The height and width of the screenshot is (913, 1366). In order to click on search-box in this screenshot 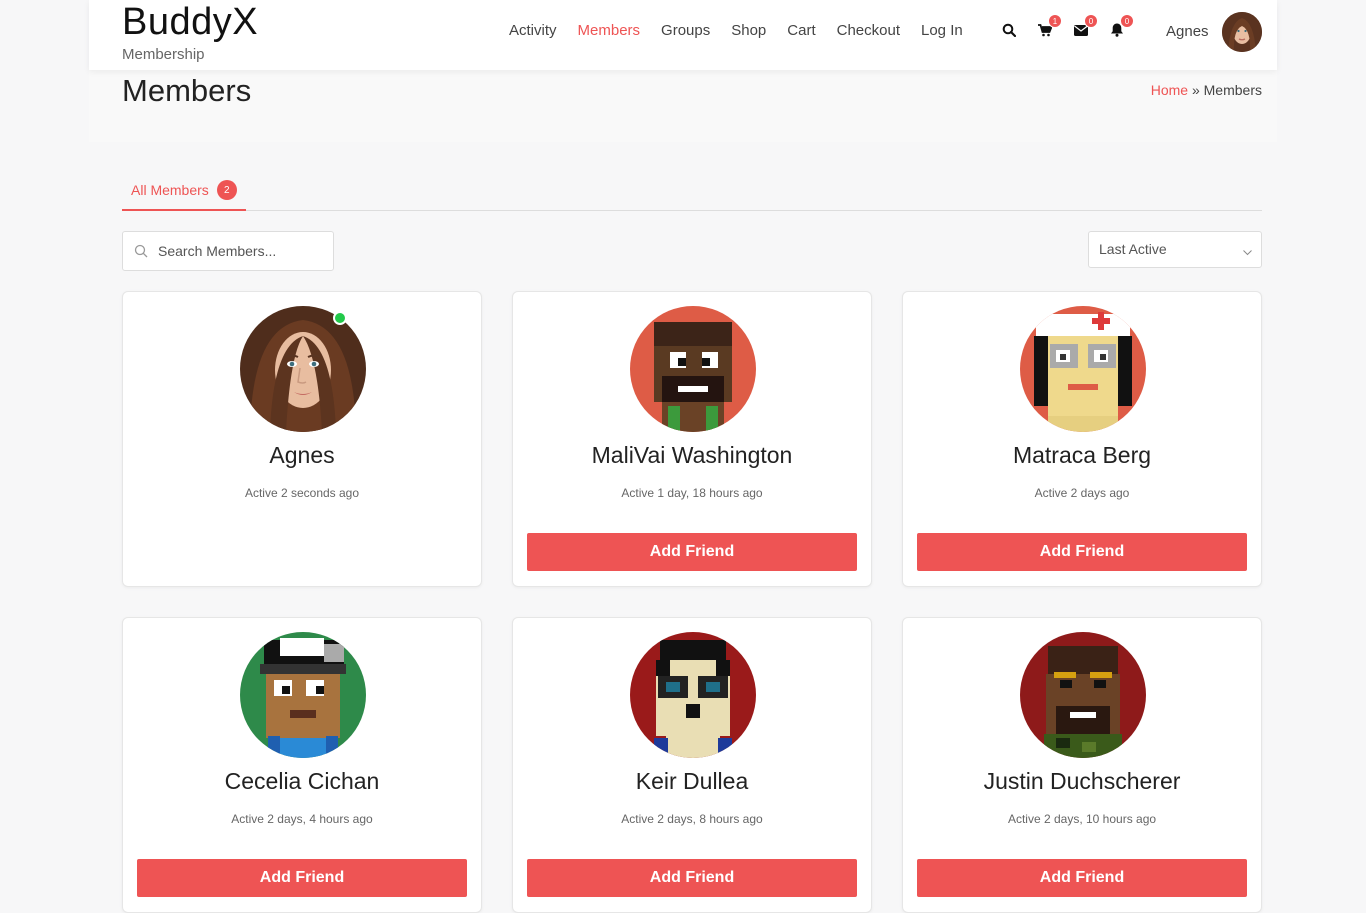, I will do `click(228, 251)`.